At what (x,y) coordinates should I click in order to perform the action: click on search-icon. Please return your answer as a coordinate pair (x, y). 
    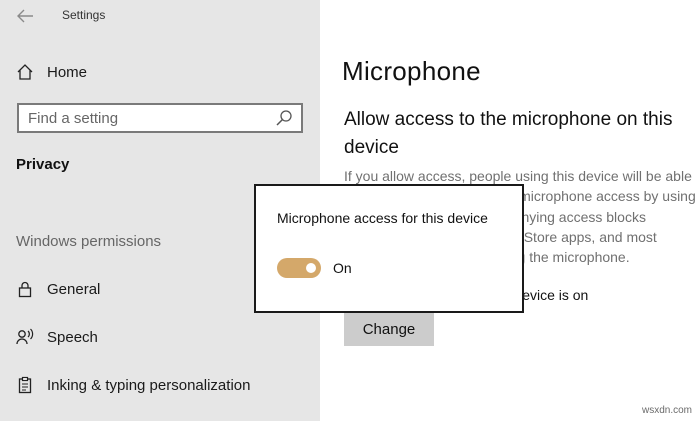
    Looking at the image, I should click on (284, 118).